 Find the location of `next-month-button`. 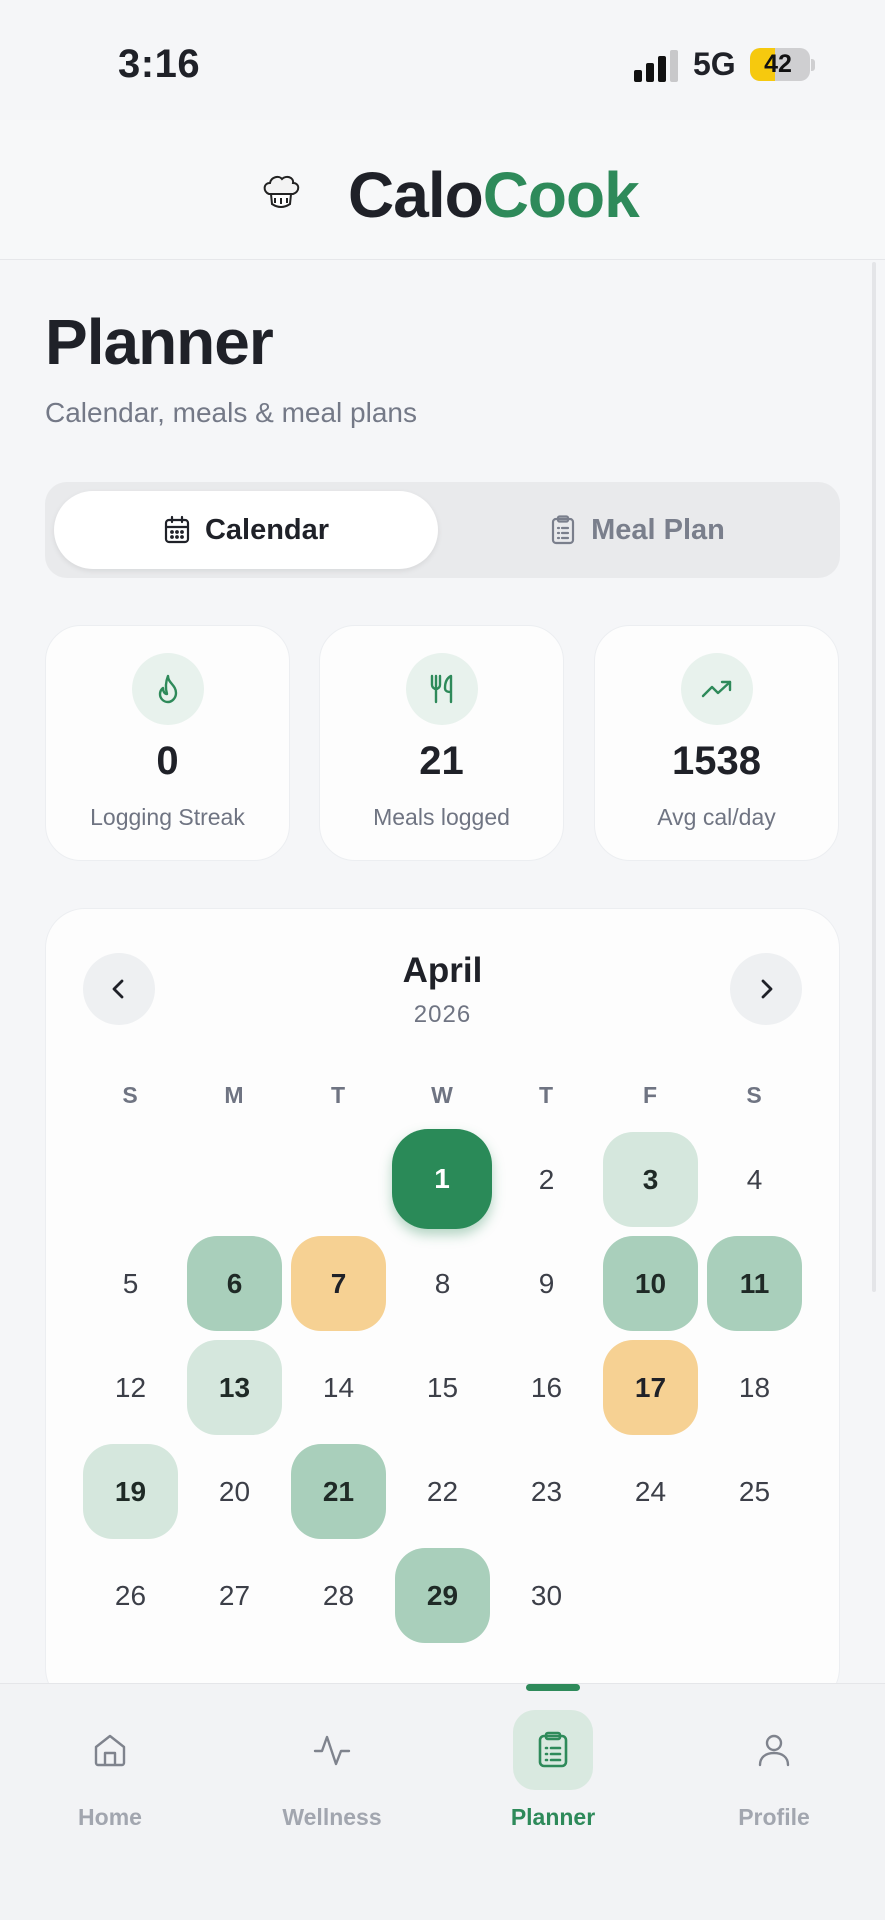

next-month-button is located at coordinates (766, 989).